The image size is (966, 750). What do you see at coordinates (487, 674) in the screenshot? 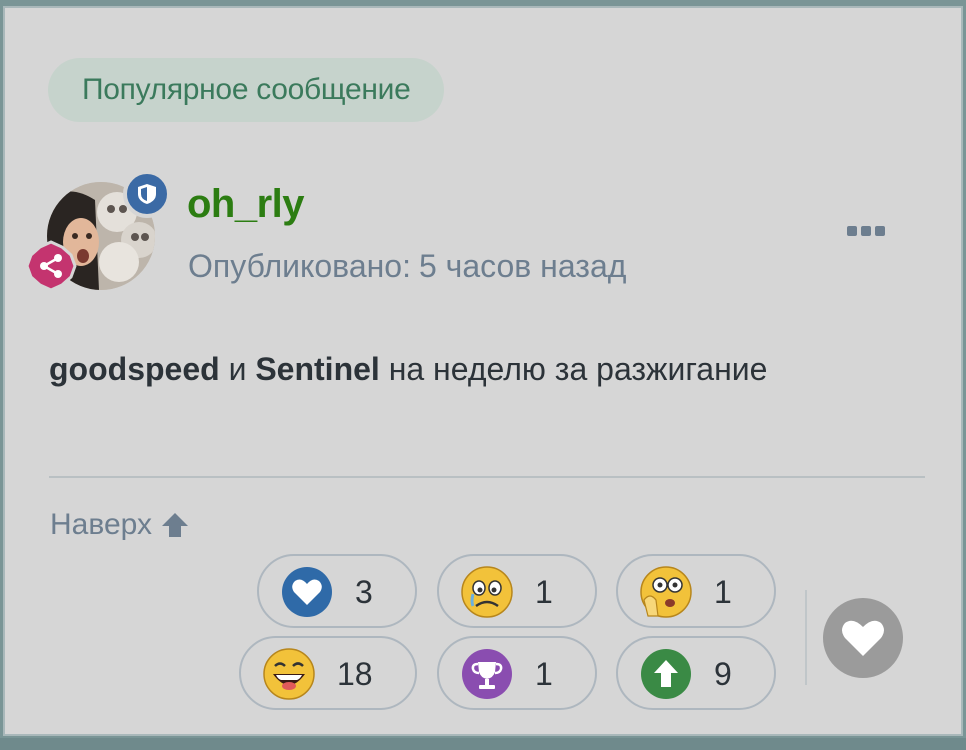
I see `trophy-icon` at bounding box center [487, 674].